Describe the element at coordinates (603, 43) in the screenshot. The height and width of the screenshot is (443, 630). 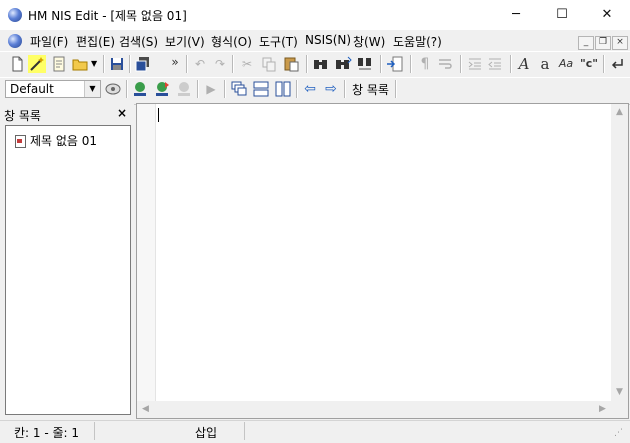
I see `mdi-restore-button: ❐` at that location.